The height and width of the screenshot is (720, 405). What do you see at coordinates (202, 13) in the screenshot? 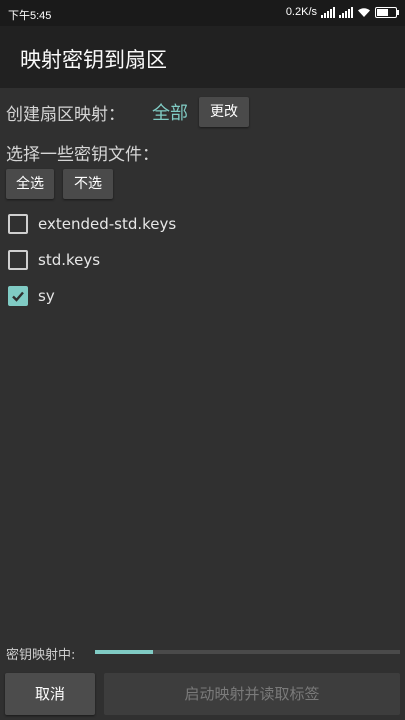
I see `status-bar: 下午5:45 0.2K/s` at bounding box center [202, 13].